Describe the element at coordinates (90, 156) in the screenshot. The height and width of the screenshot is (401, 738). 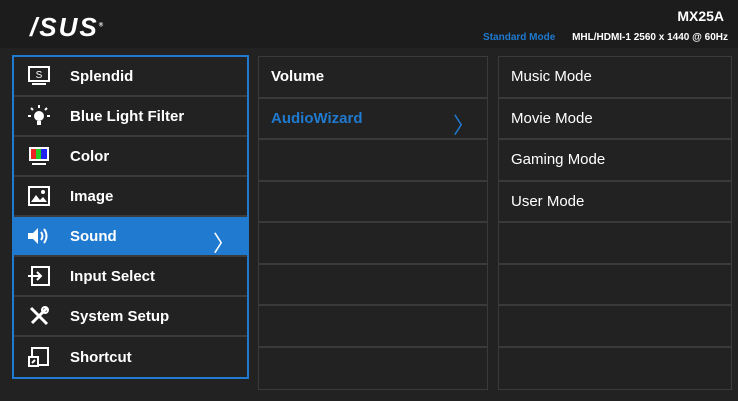
I see `menu-item-label: Color` at that location.